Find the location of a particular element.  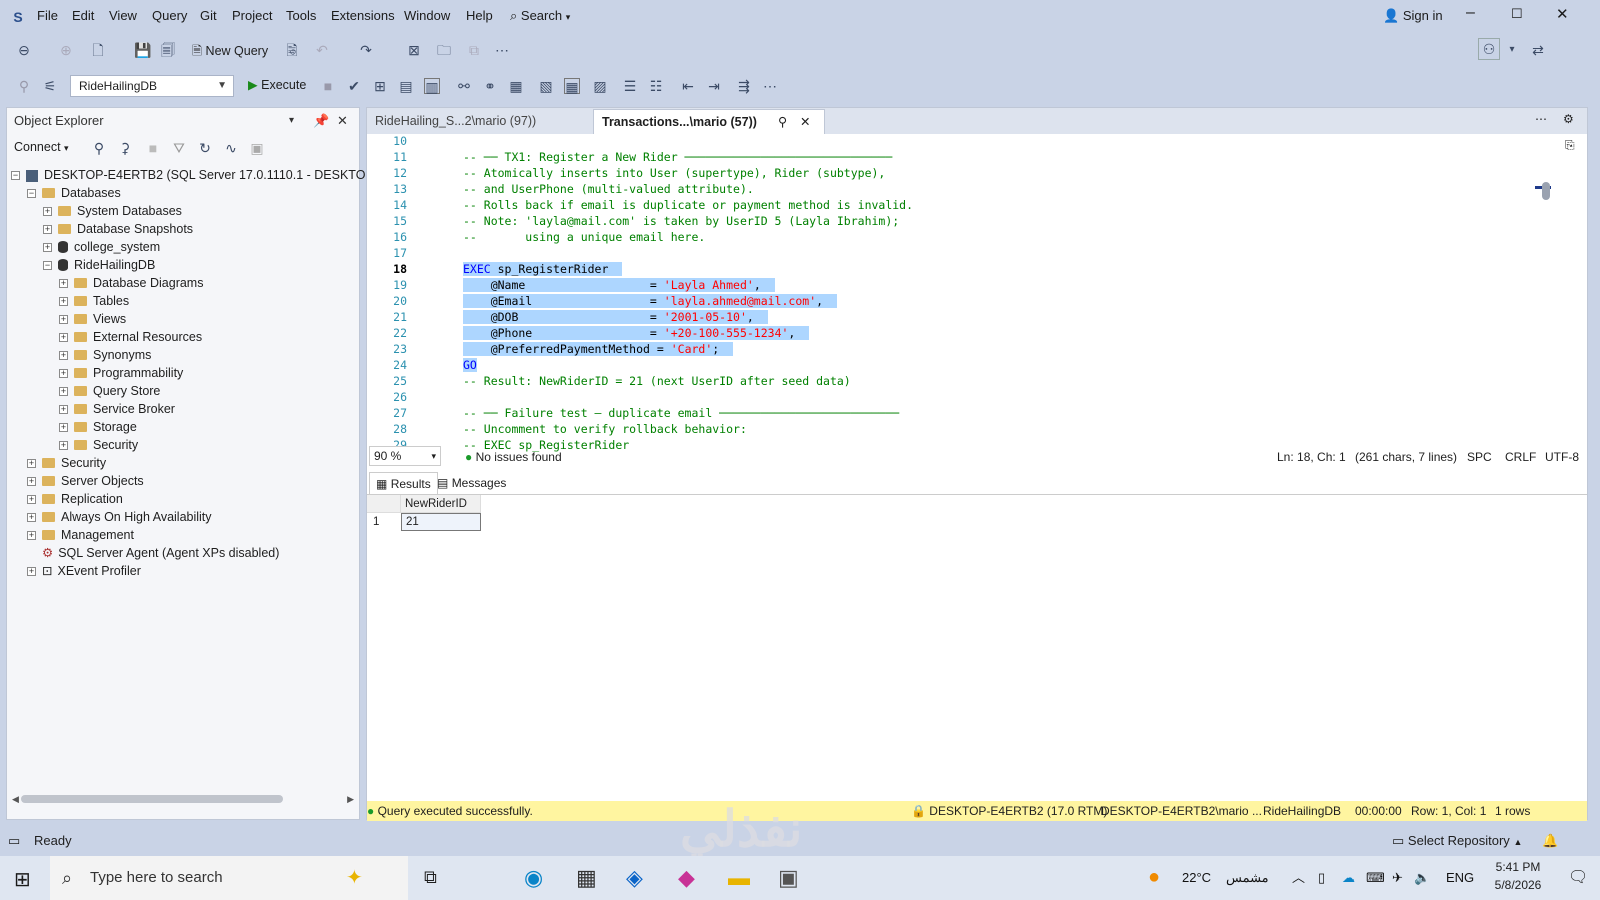

tree-node-views: + Views is located at coordinates (92, 319).